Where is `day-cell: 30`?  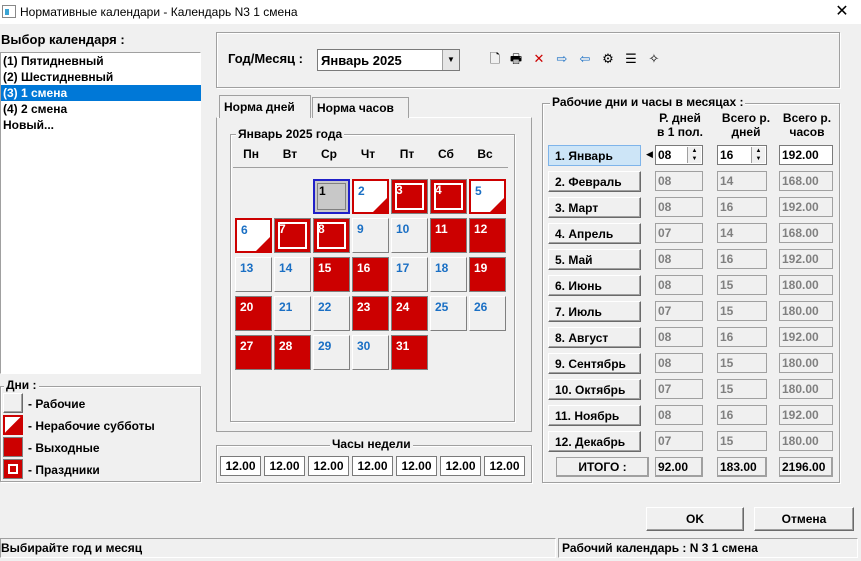 day-cell: 30 is located at coordinates (370, 352).